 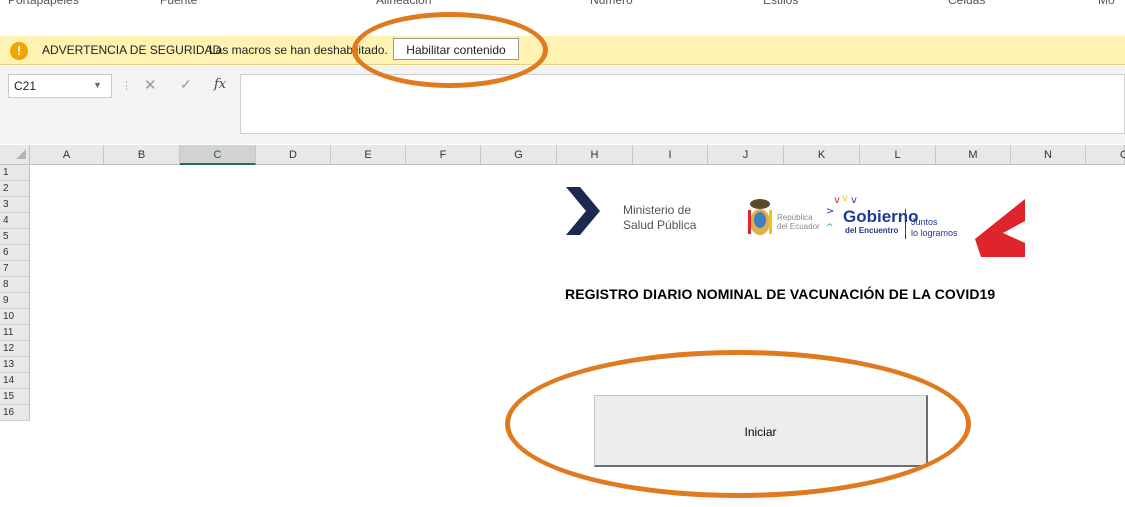 What do you see at coordinates (795, 217) in the screenshot?
I see `republic-text-line1: República` at bounding box center [795, 217].